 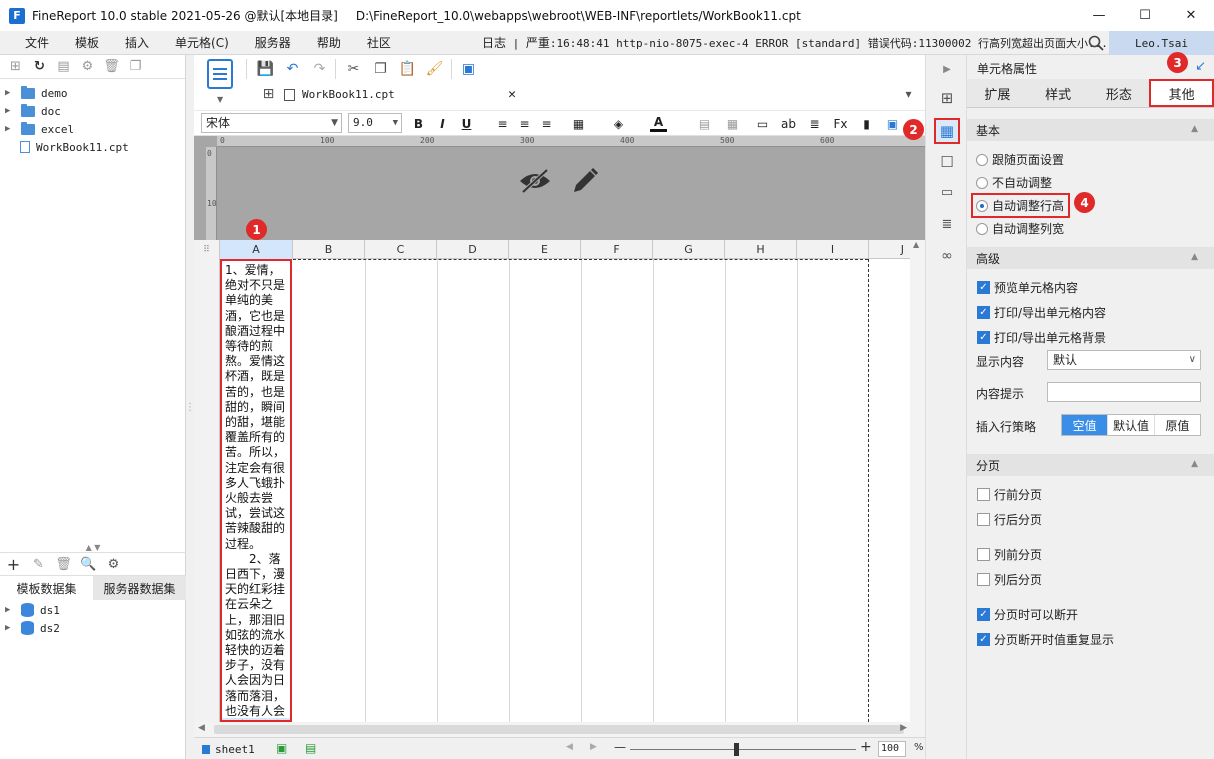 I want to click on zoom-out-button: —, so click(x=620, y=747).